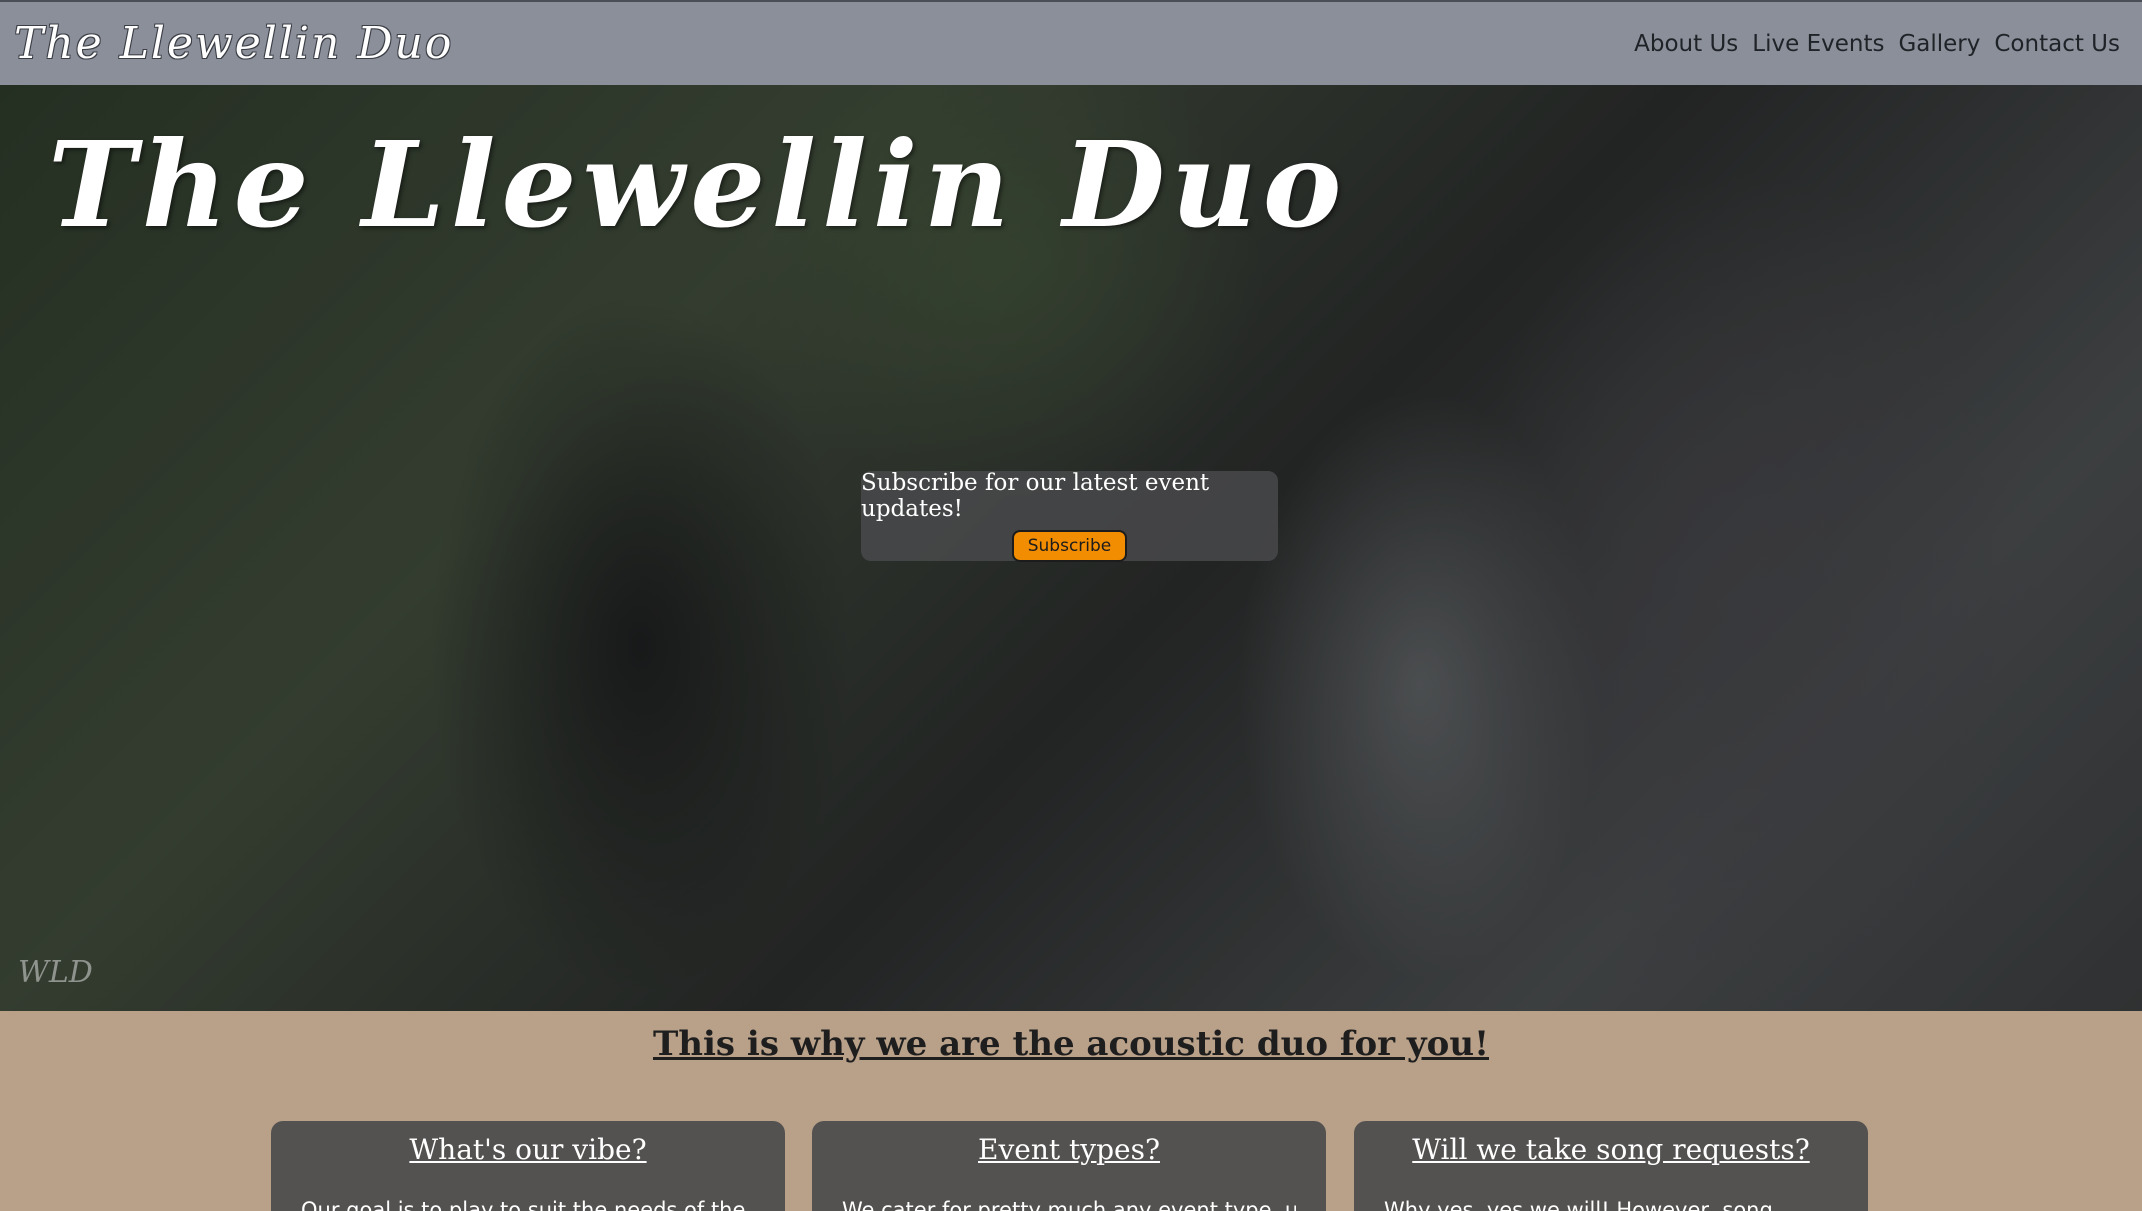 The image size is (2142, 1211). Describe the element at coordinates (698, 184) in the screenshot. I see `hero-title: The Llewellin Duo` at that location.